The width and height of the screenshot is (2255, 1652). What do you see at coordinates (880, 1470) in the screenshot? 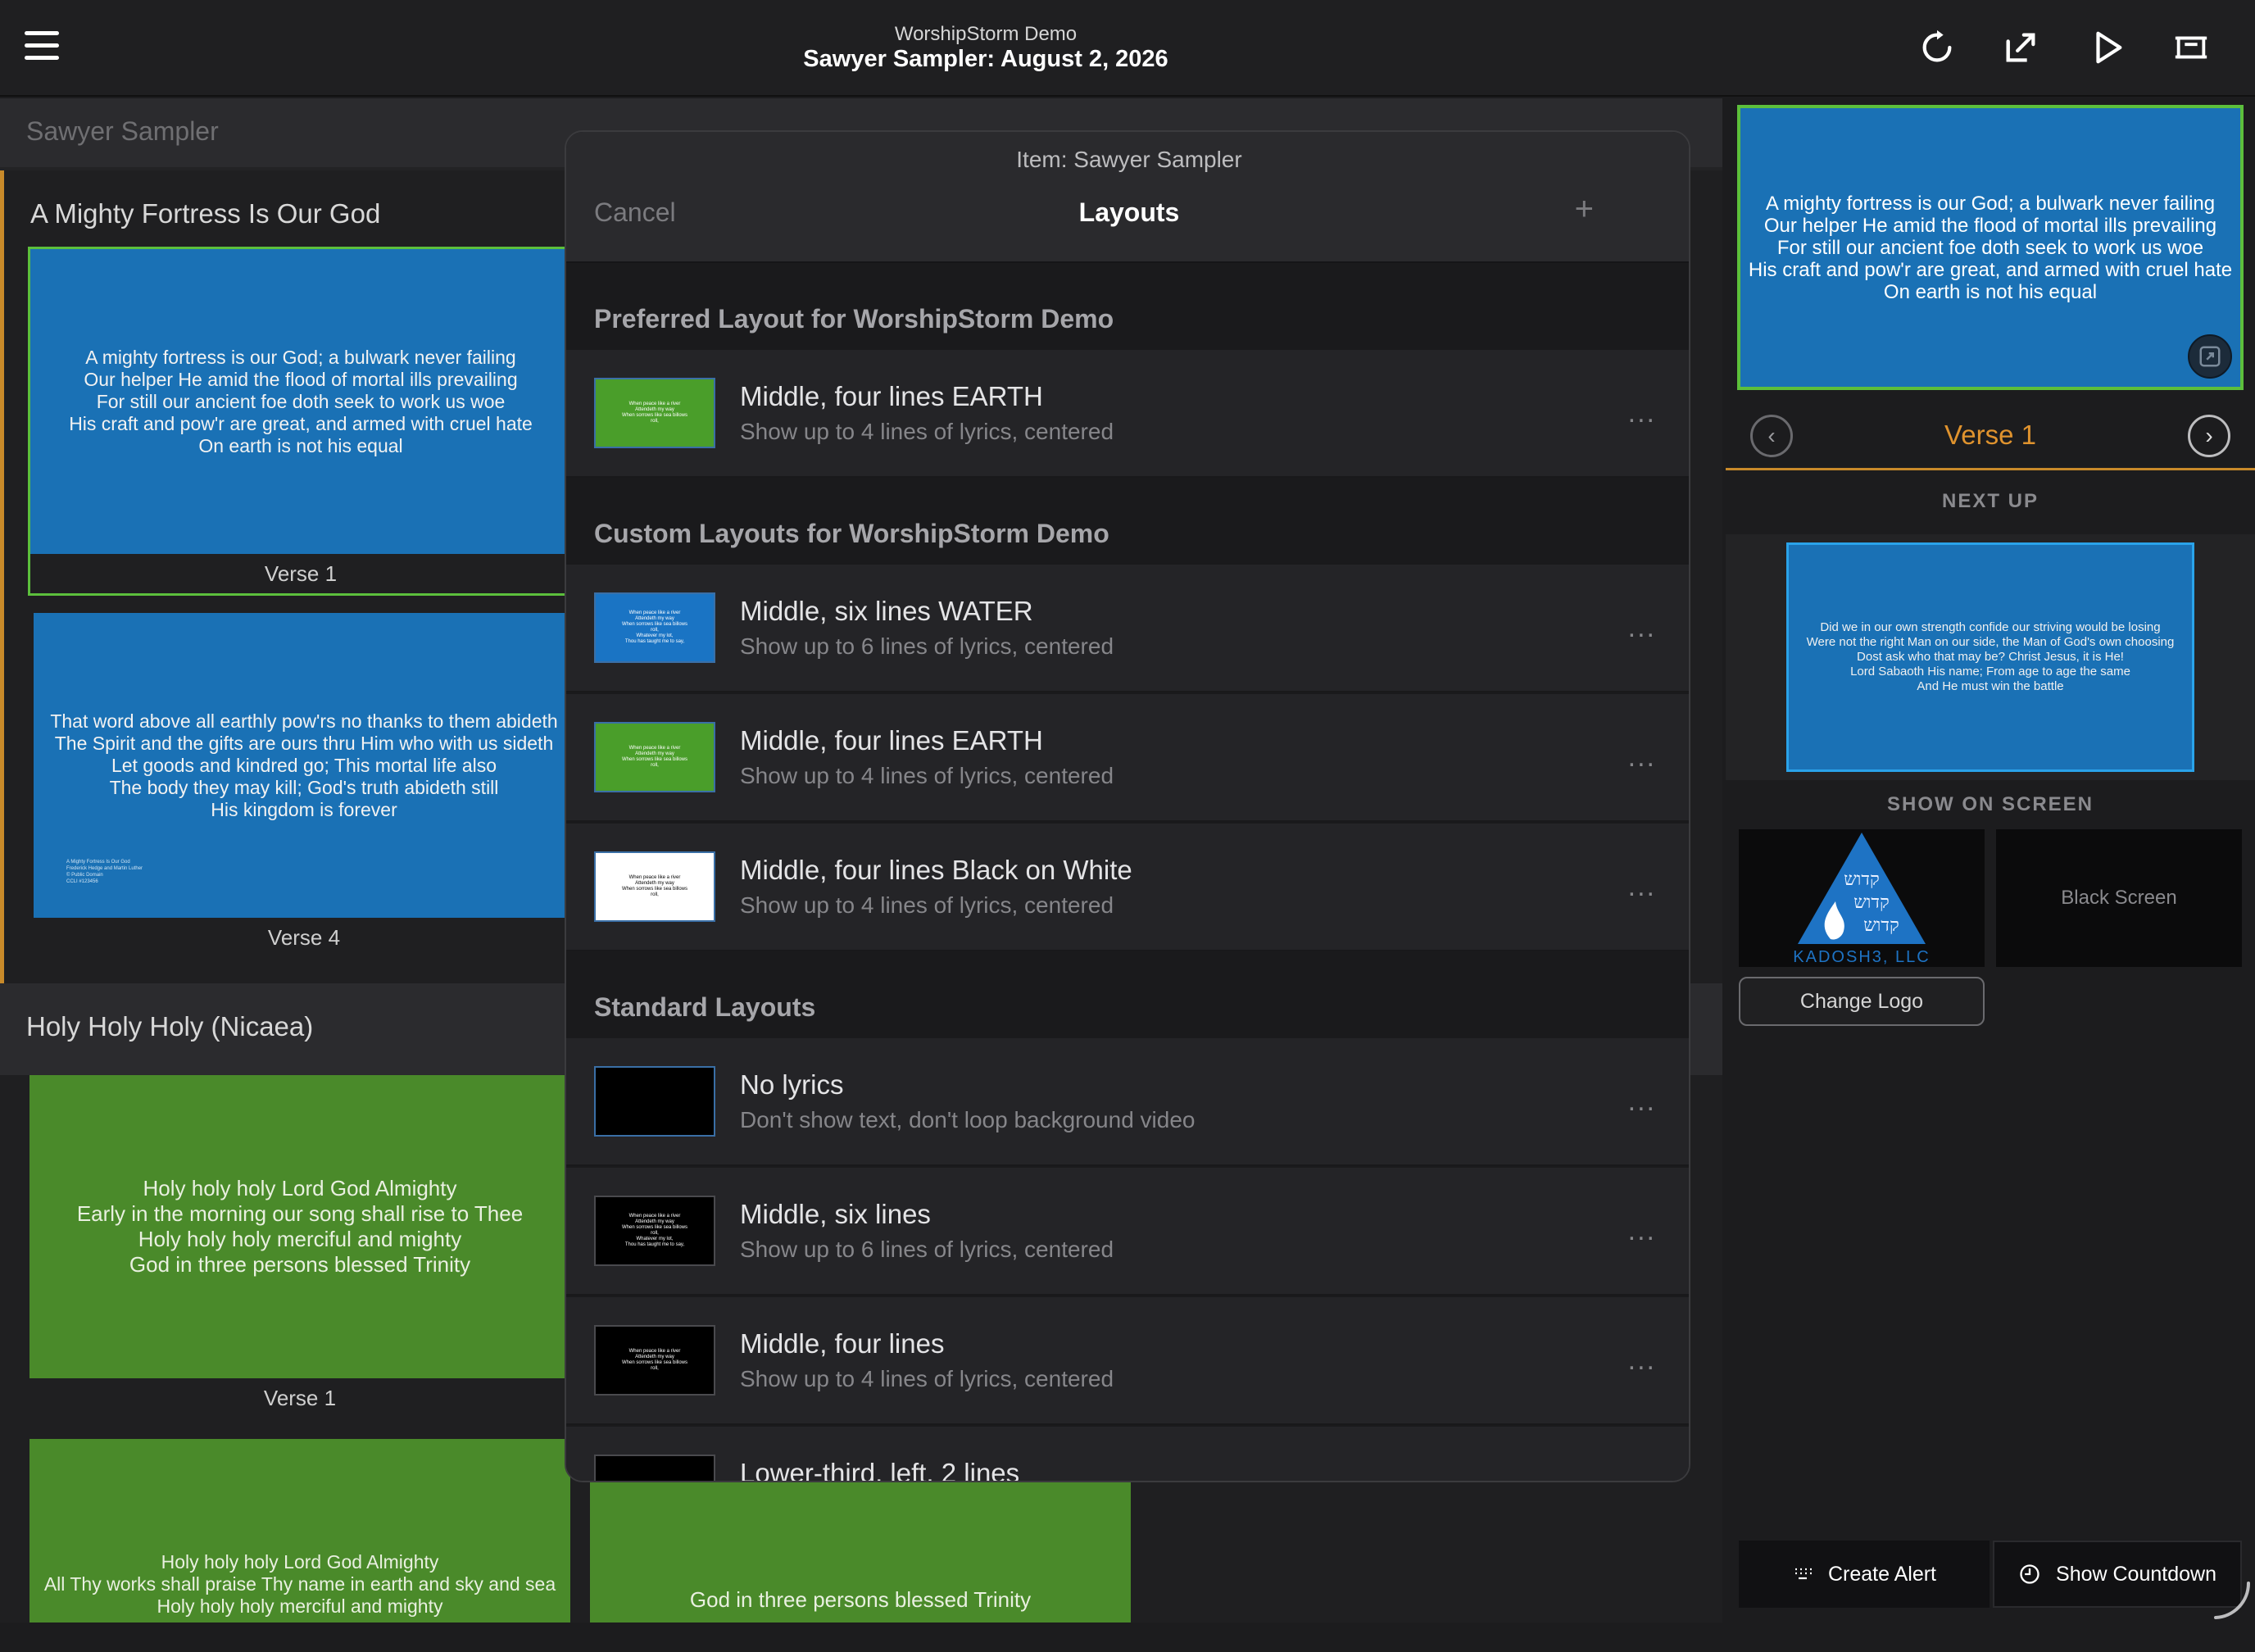
I see `layout-name: Lower-third, left, 2 lines` at bounding box center [880, 1470].